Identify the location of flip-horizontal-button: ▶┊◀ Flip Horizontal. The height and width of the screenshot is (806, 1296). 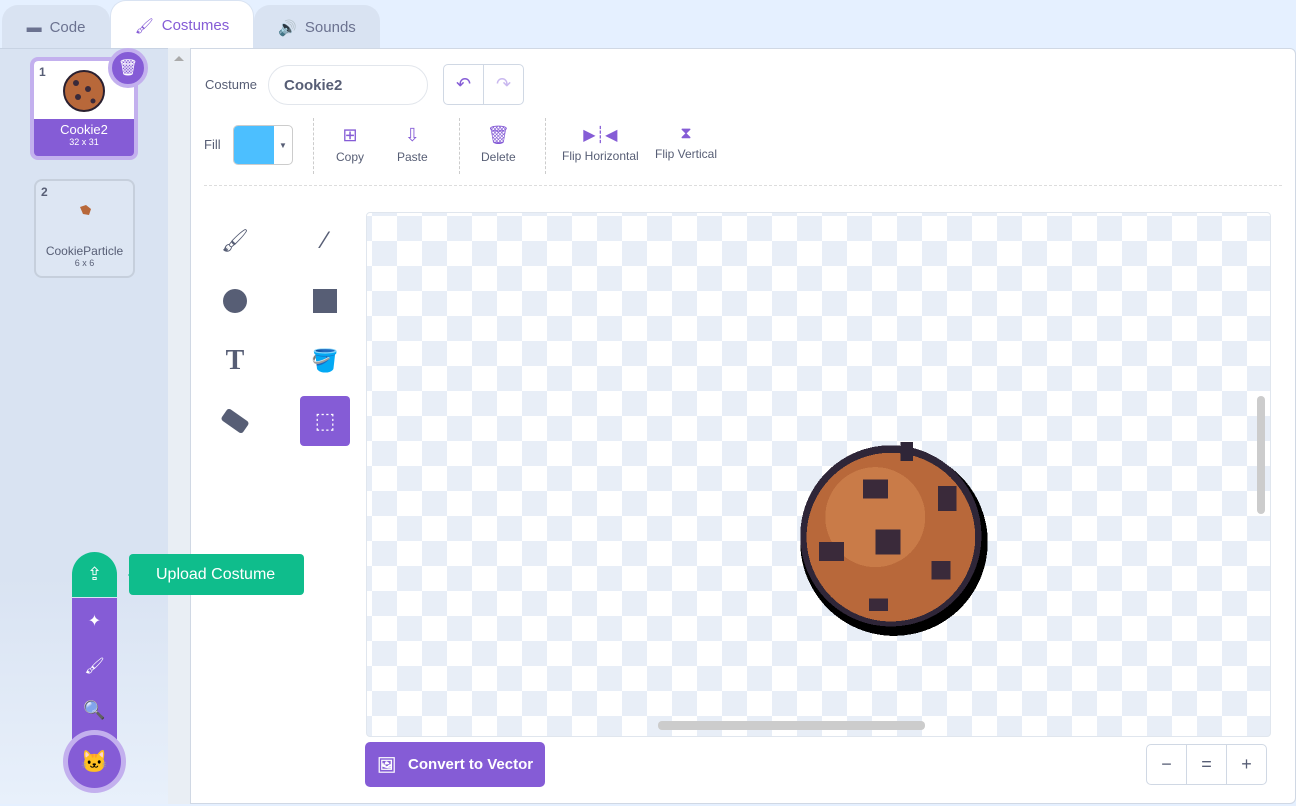
(600, 144).